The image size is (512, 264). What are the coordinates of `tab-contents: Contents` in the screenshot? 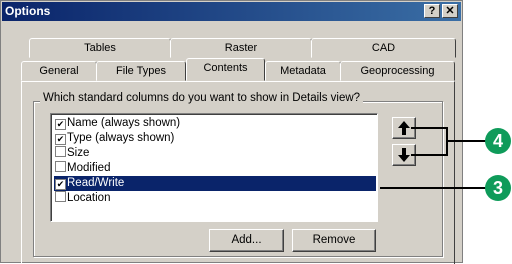 It's located at (225, 69).